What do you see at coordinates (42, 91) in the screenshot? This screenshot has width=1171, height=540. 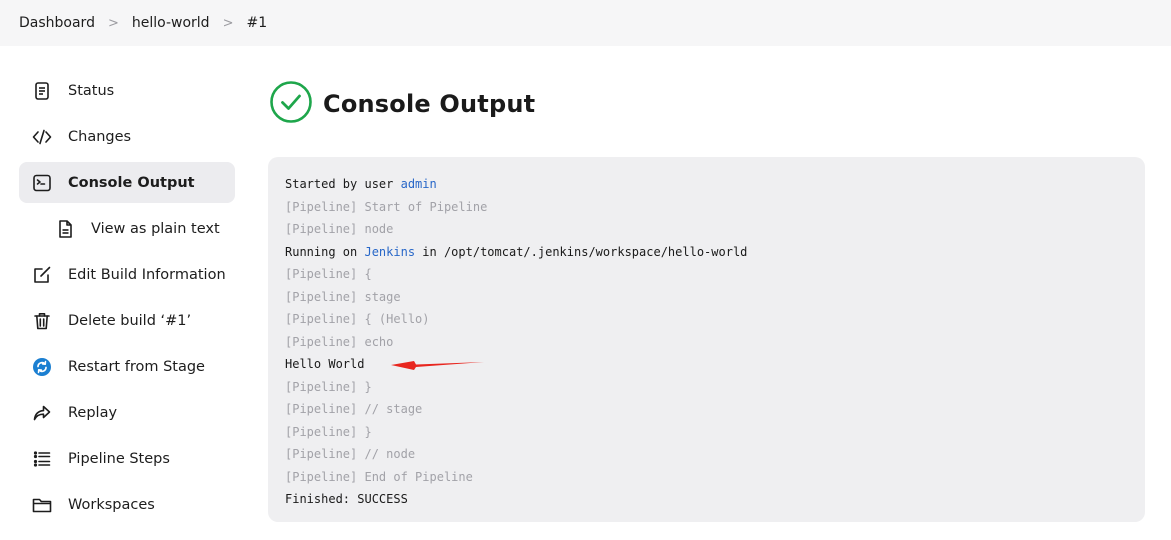 I see `document-icon` at bounding box center [42, 91].